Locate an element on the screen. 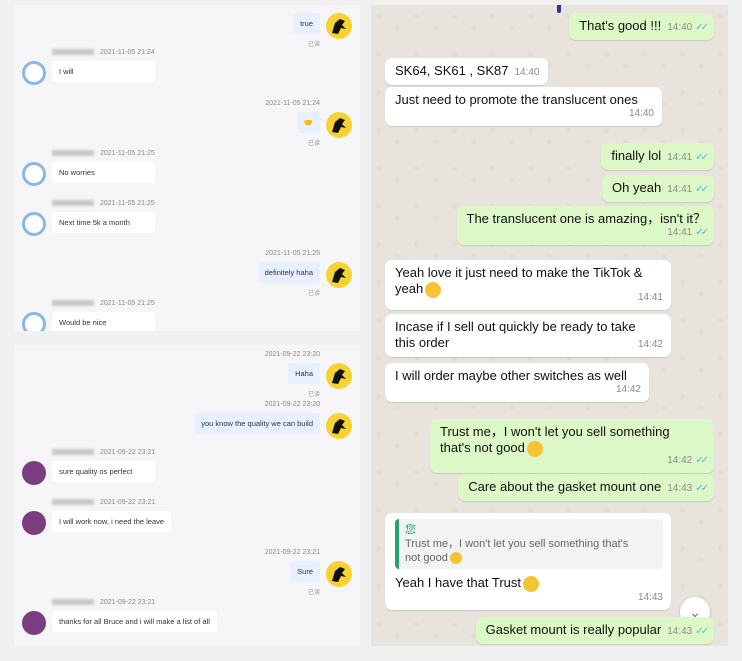 This screenshot has height=661, width=742. message-in: 2021-11-05 21:25 No worries is located at coordinates (91, 168).